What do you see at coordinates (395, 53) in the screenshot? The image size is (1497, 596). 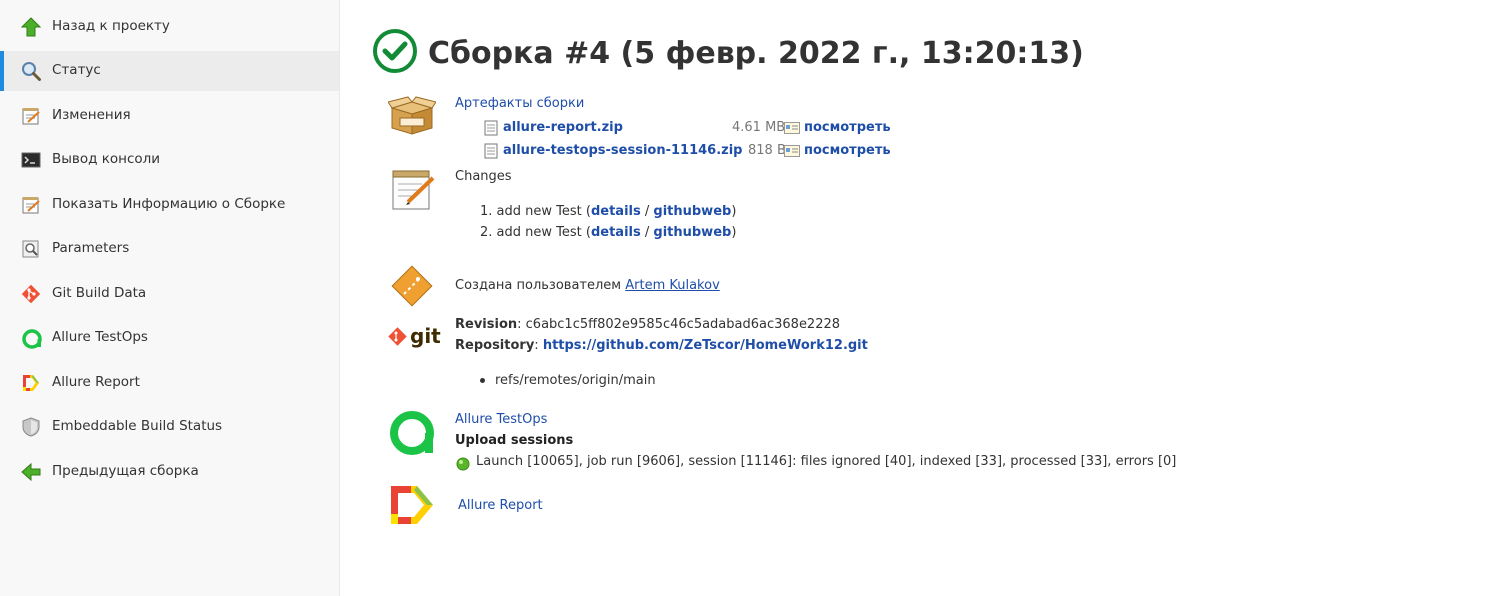 I see `success-check-icon` at bounding box center [395, 53].